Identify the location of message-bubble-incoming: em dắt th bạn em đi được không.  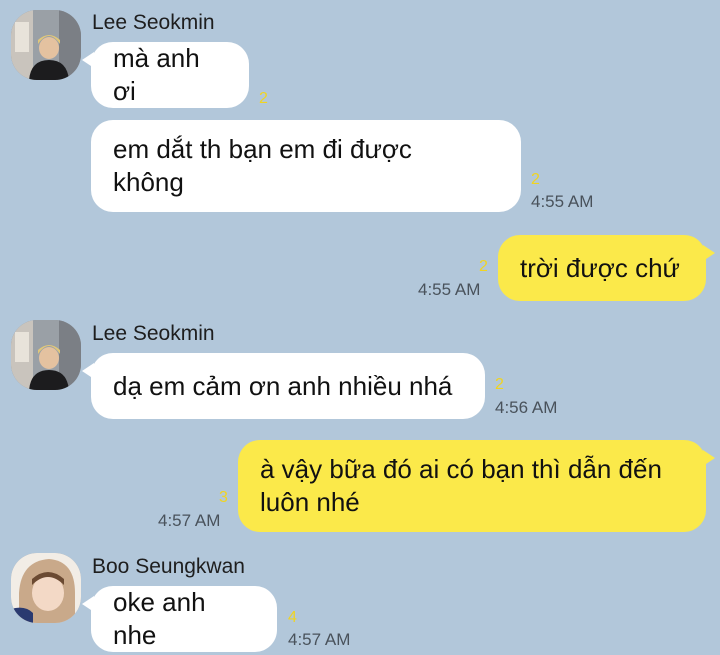
(306, 166).